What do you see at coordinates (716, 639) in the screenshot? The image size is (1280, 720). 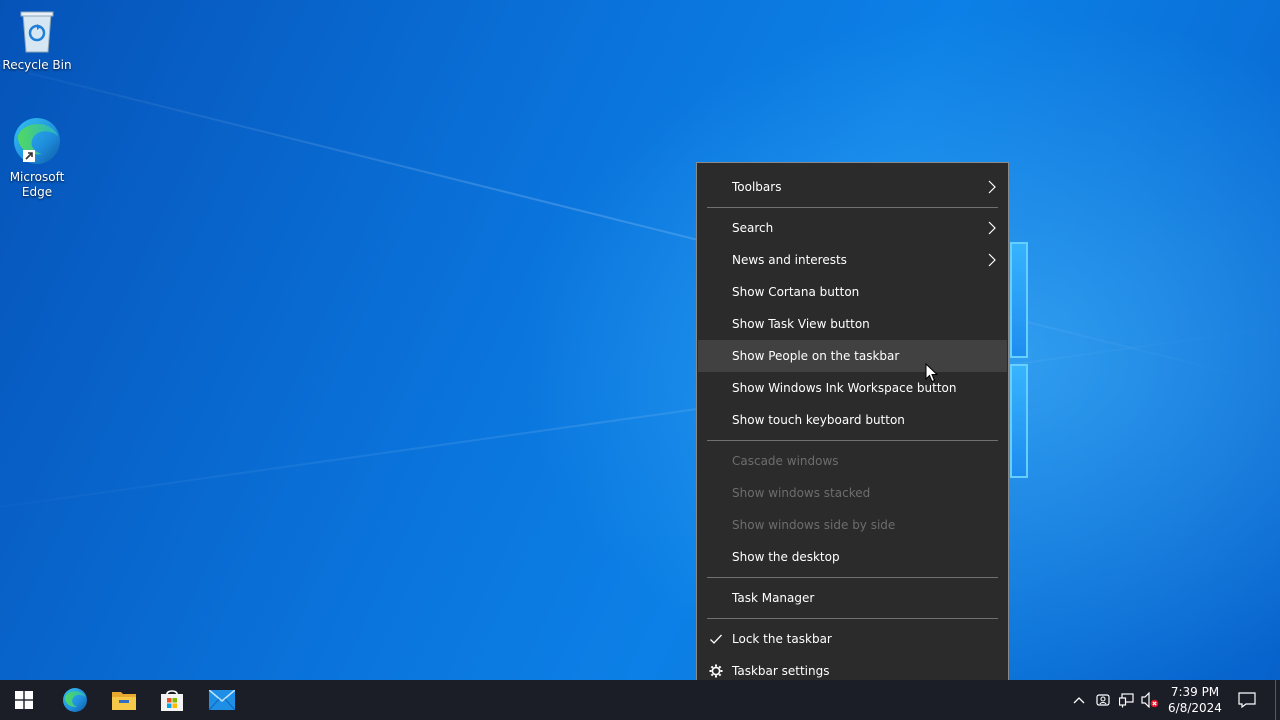 I see `checkmark-icon` at bounding box center [716, 639].